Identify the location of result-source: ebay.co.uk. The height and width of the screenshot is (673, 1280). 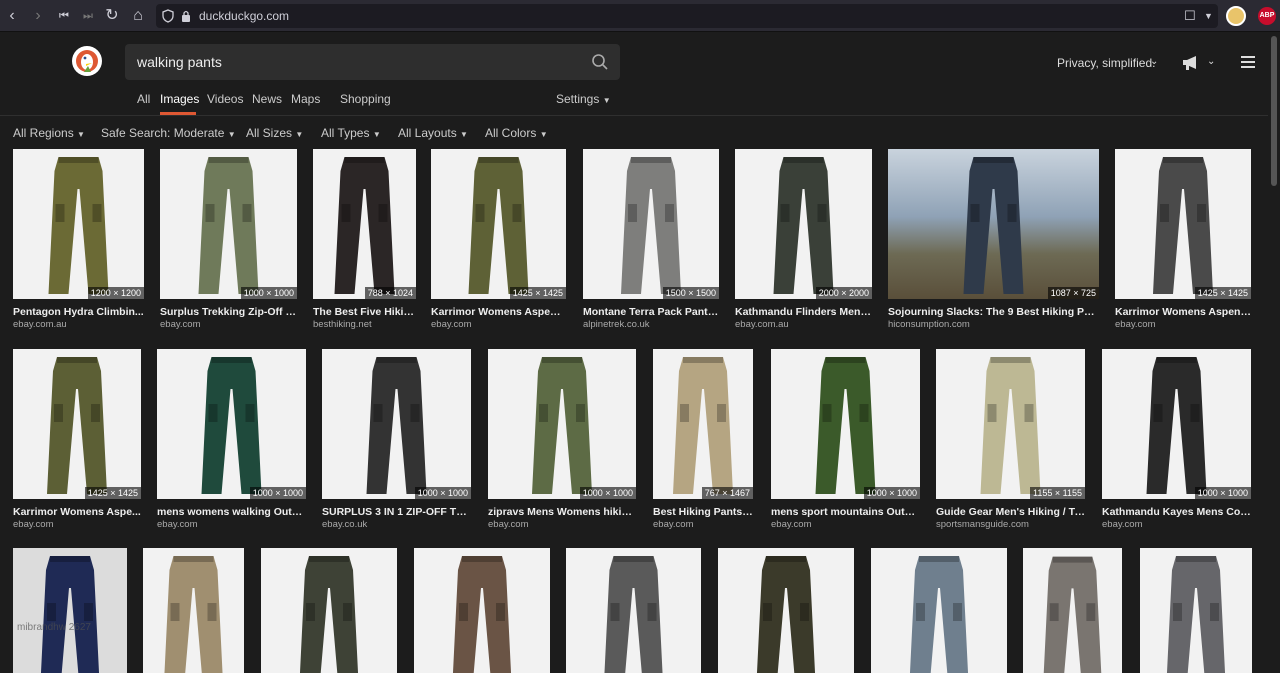
(396, 524).